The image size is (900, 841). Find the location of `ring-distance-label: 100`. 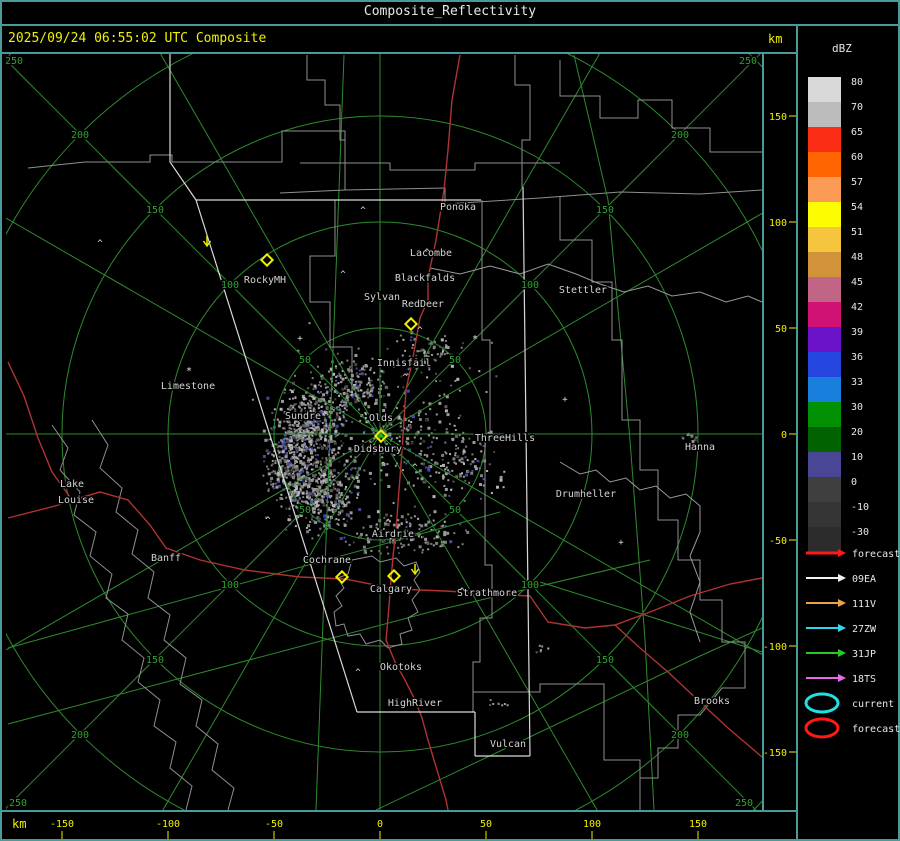

ring-distance-label: 100 is located at coordinates (230, 285).